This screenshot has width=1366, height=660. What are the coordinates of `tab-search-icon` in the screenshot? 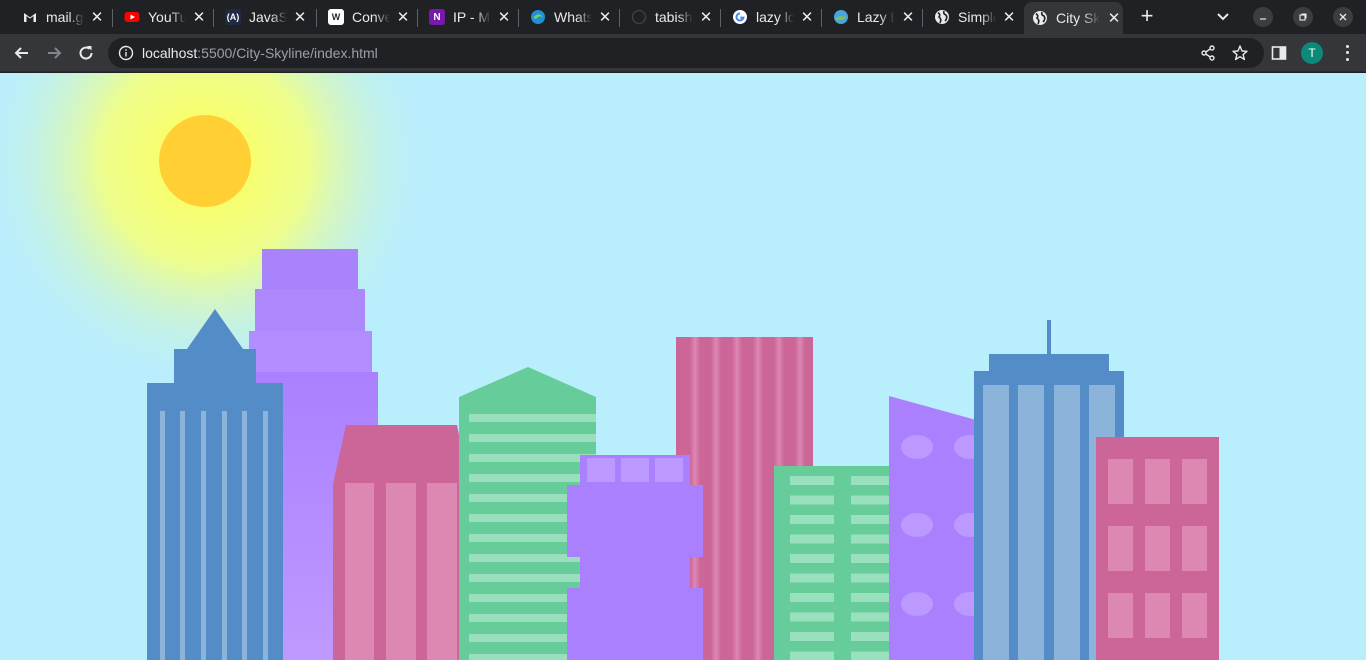 It's located at (1223, 17).